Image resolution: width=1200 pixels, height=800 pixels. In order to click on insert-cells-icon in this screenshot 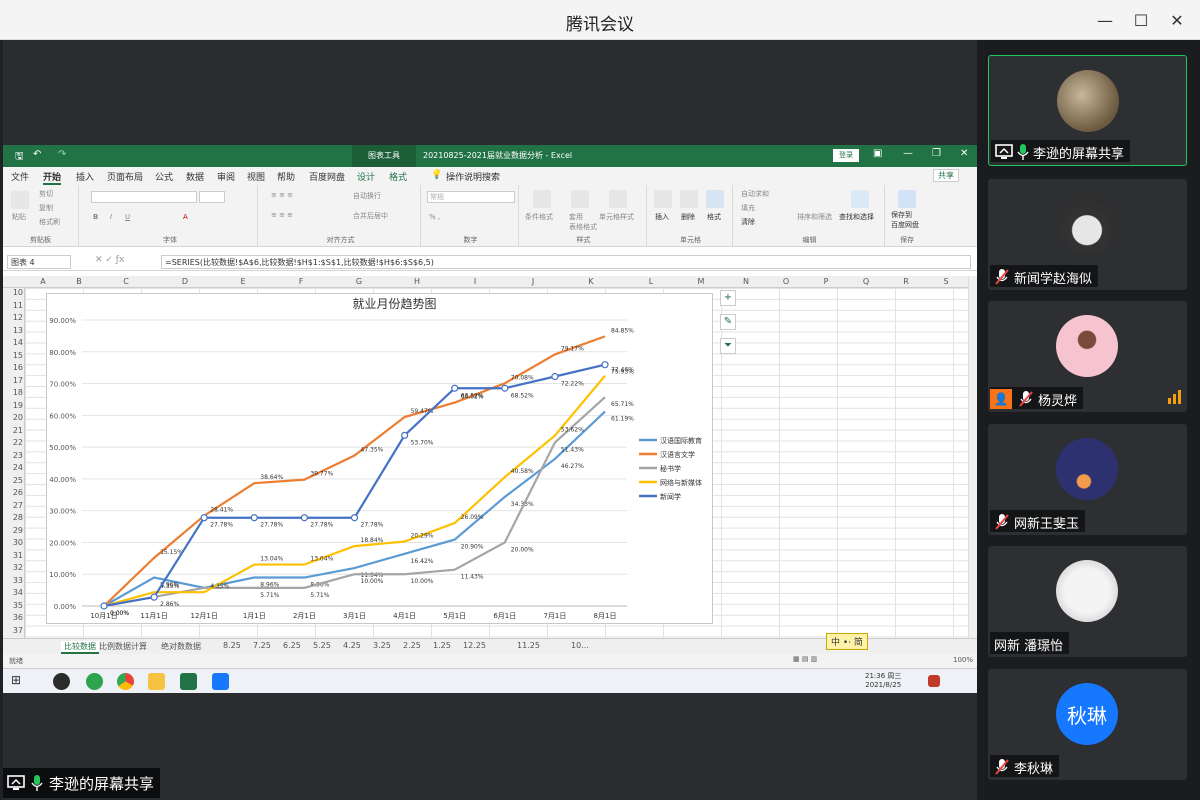, I will do `click(663, 199)`.